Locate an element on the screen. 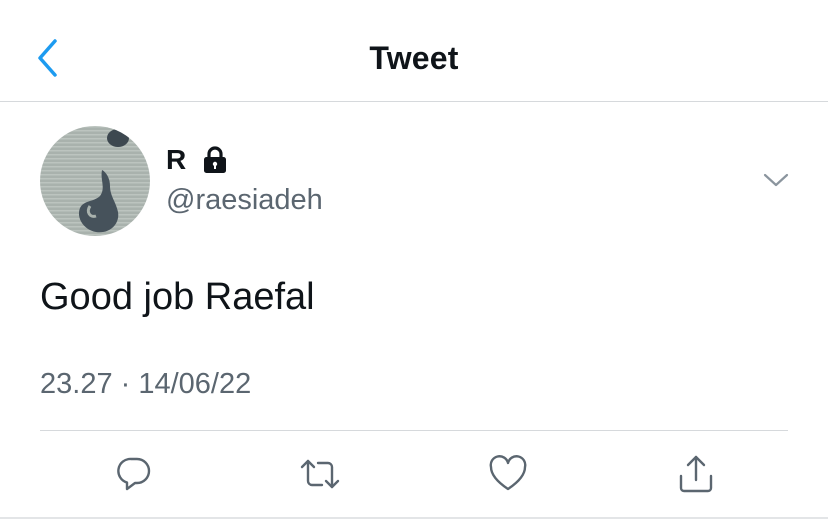 Image resolution: width=828 pixels, height=519 pixels. tweet-timestamp: 23.27 · 14/06/22 is located at coordinates (146, 384).